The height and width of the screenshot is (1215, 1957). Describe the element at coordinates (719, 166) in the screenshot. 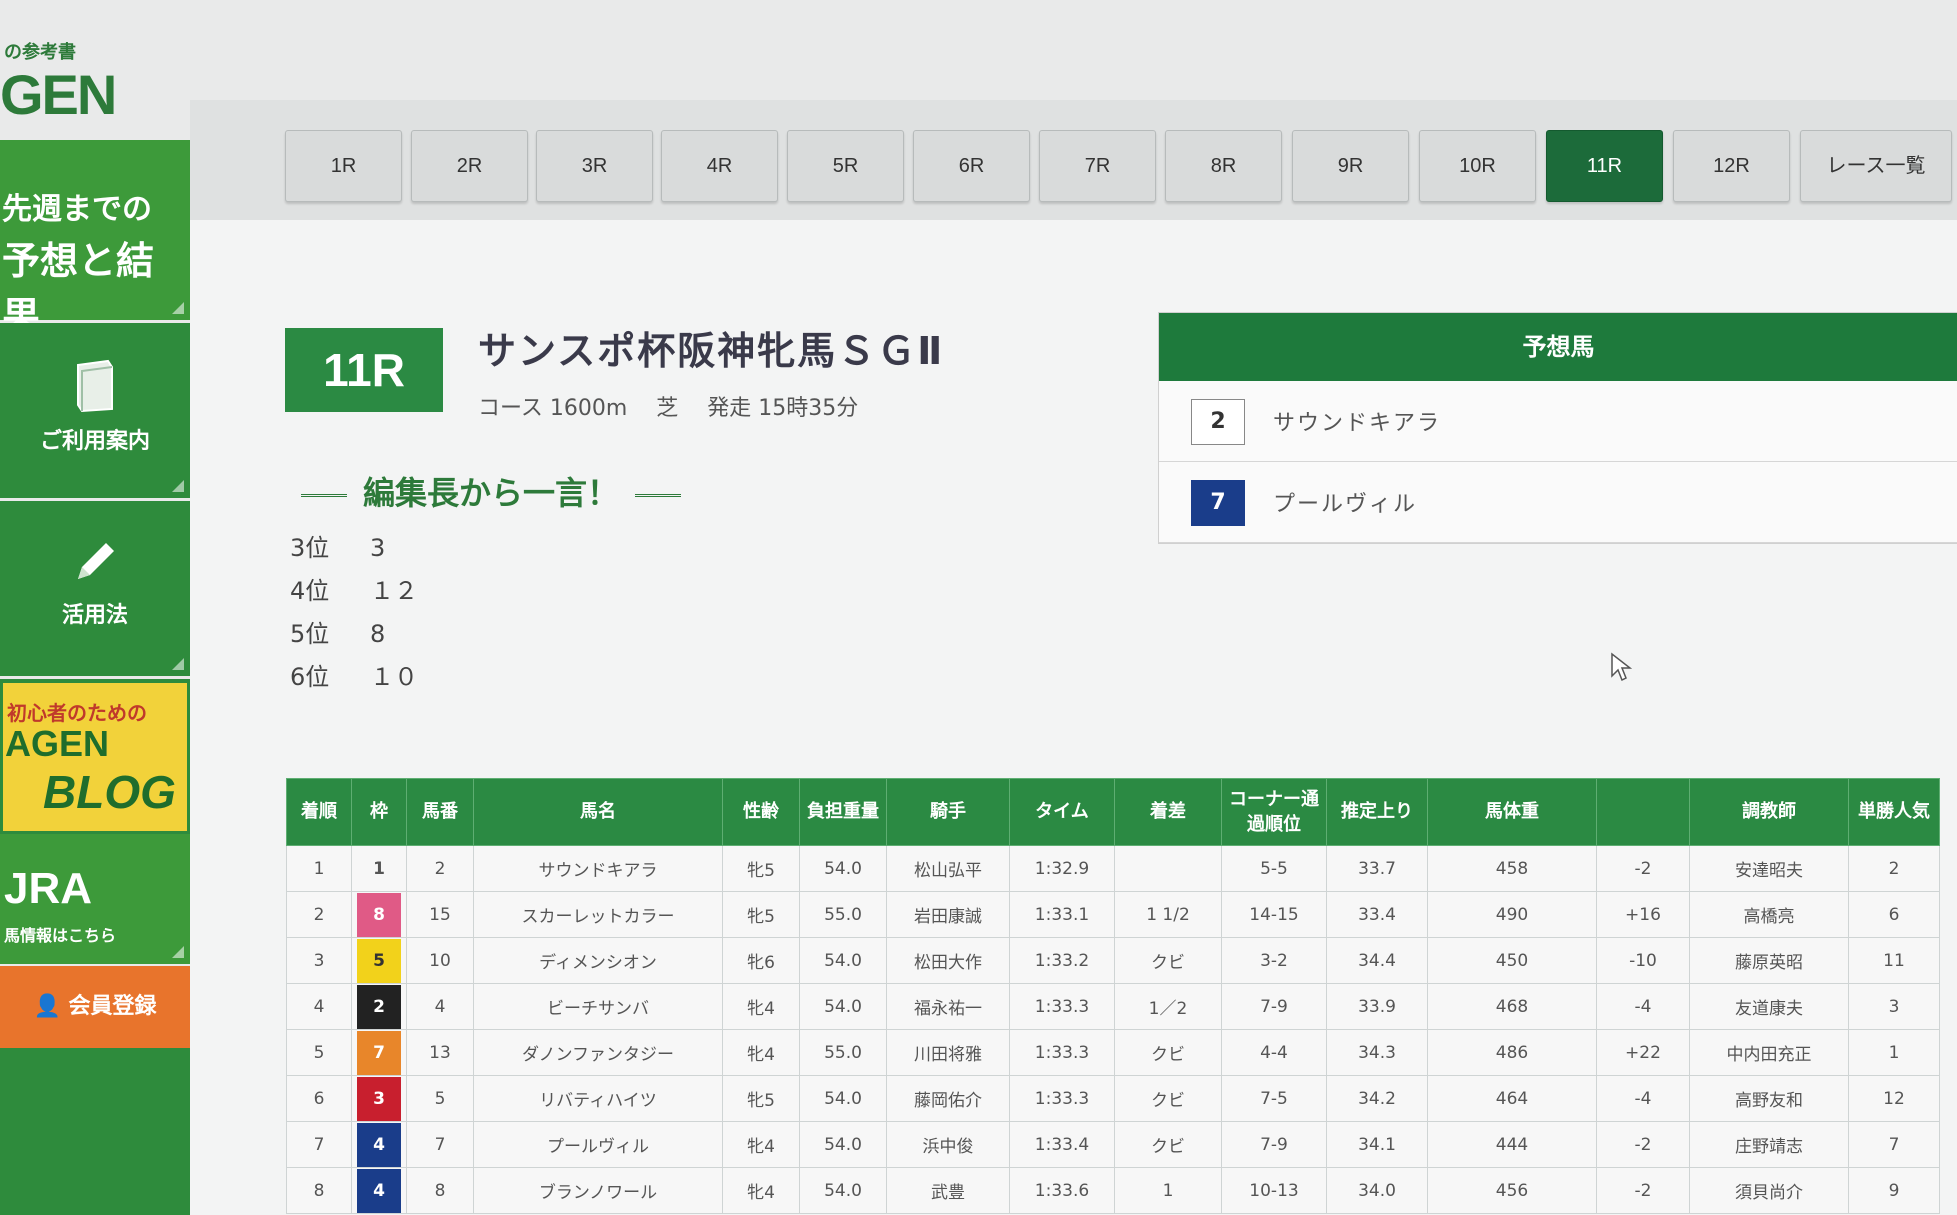

I see `race-tab: 4R` at that location.